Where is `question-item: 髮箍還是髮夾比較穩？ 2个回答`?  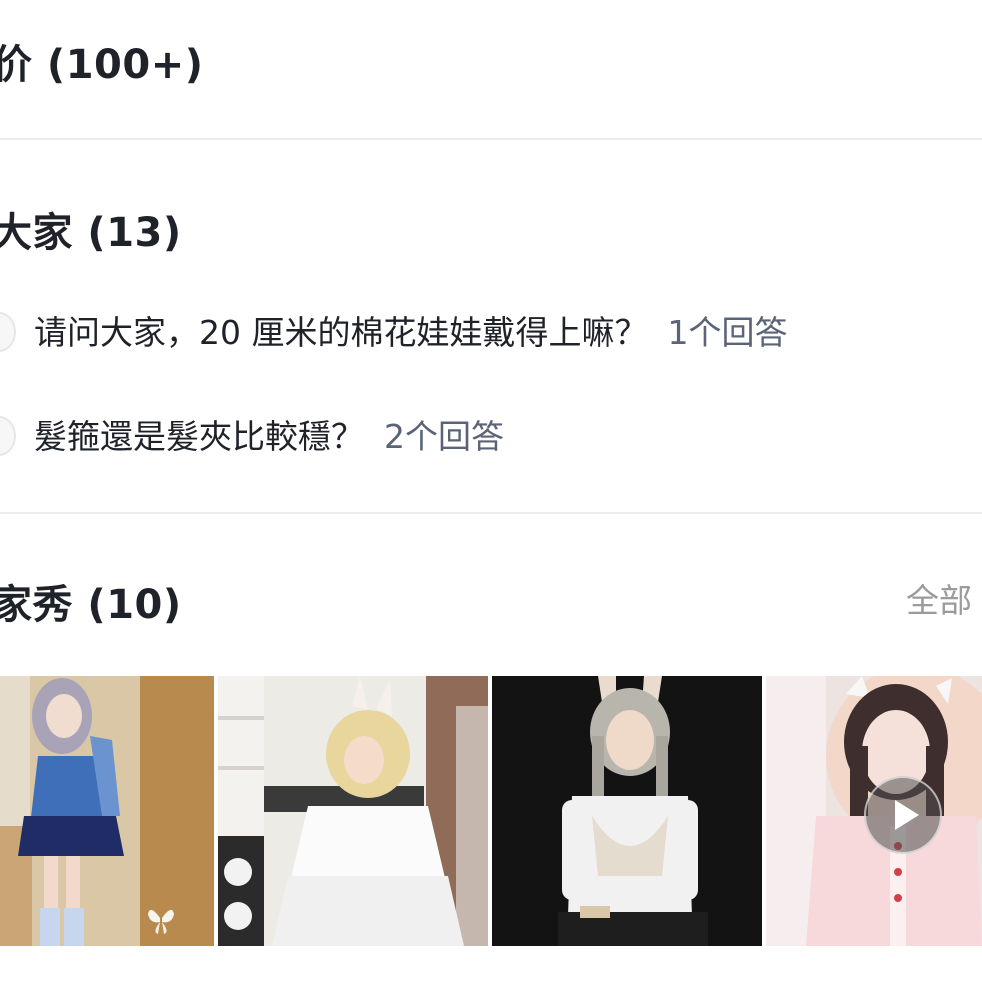
question-item: 髮箍還是髮夾比較穩？ 2个回答 is located at coordinates (252, 434).